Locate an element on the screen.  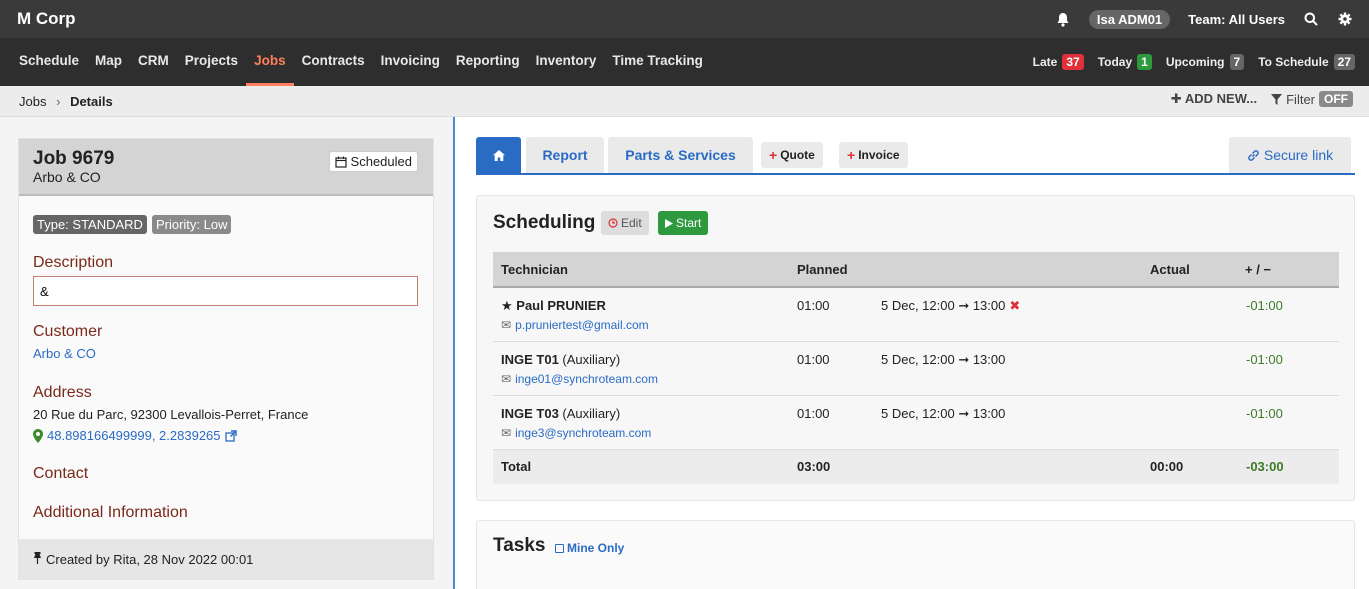
tab-home is located at coordinates (498, 155).